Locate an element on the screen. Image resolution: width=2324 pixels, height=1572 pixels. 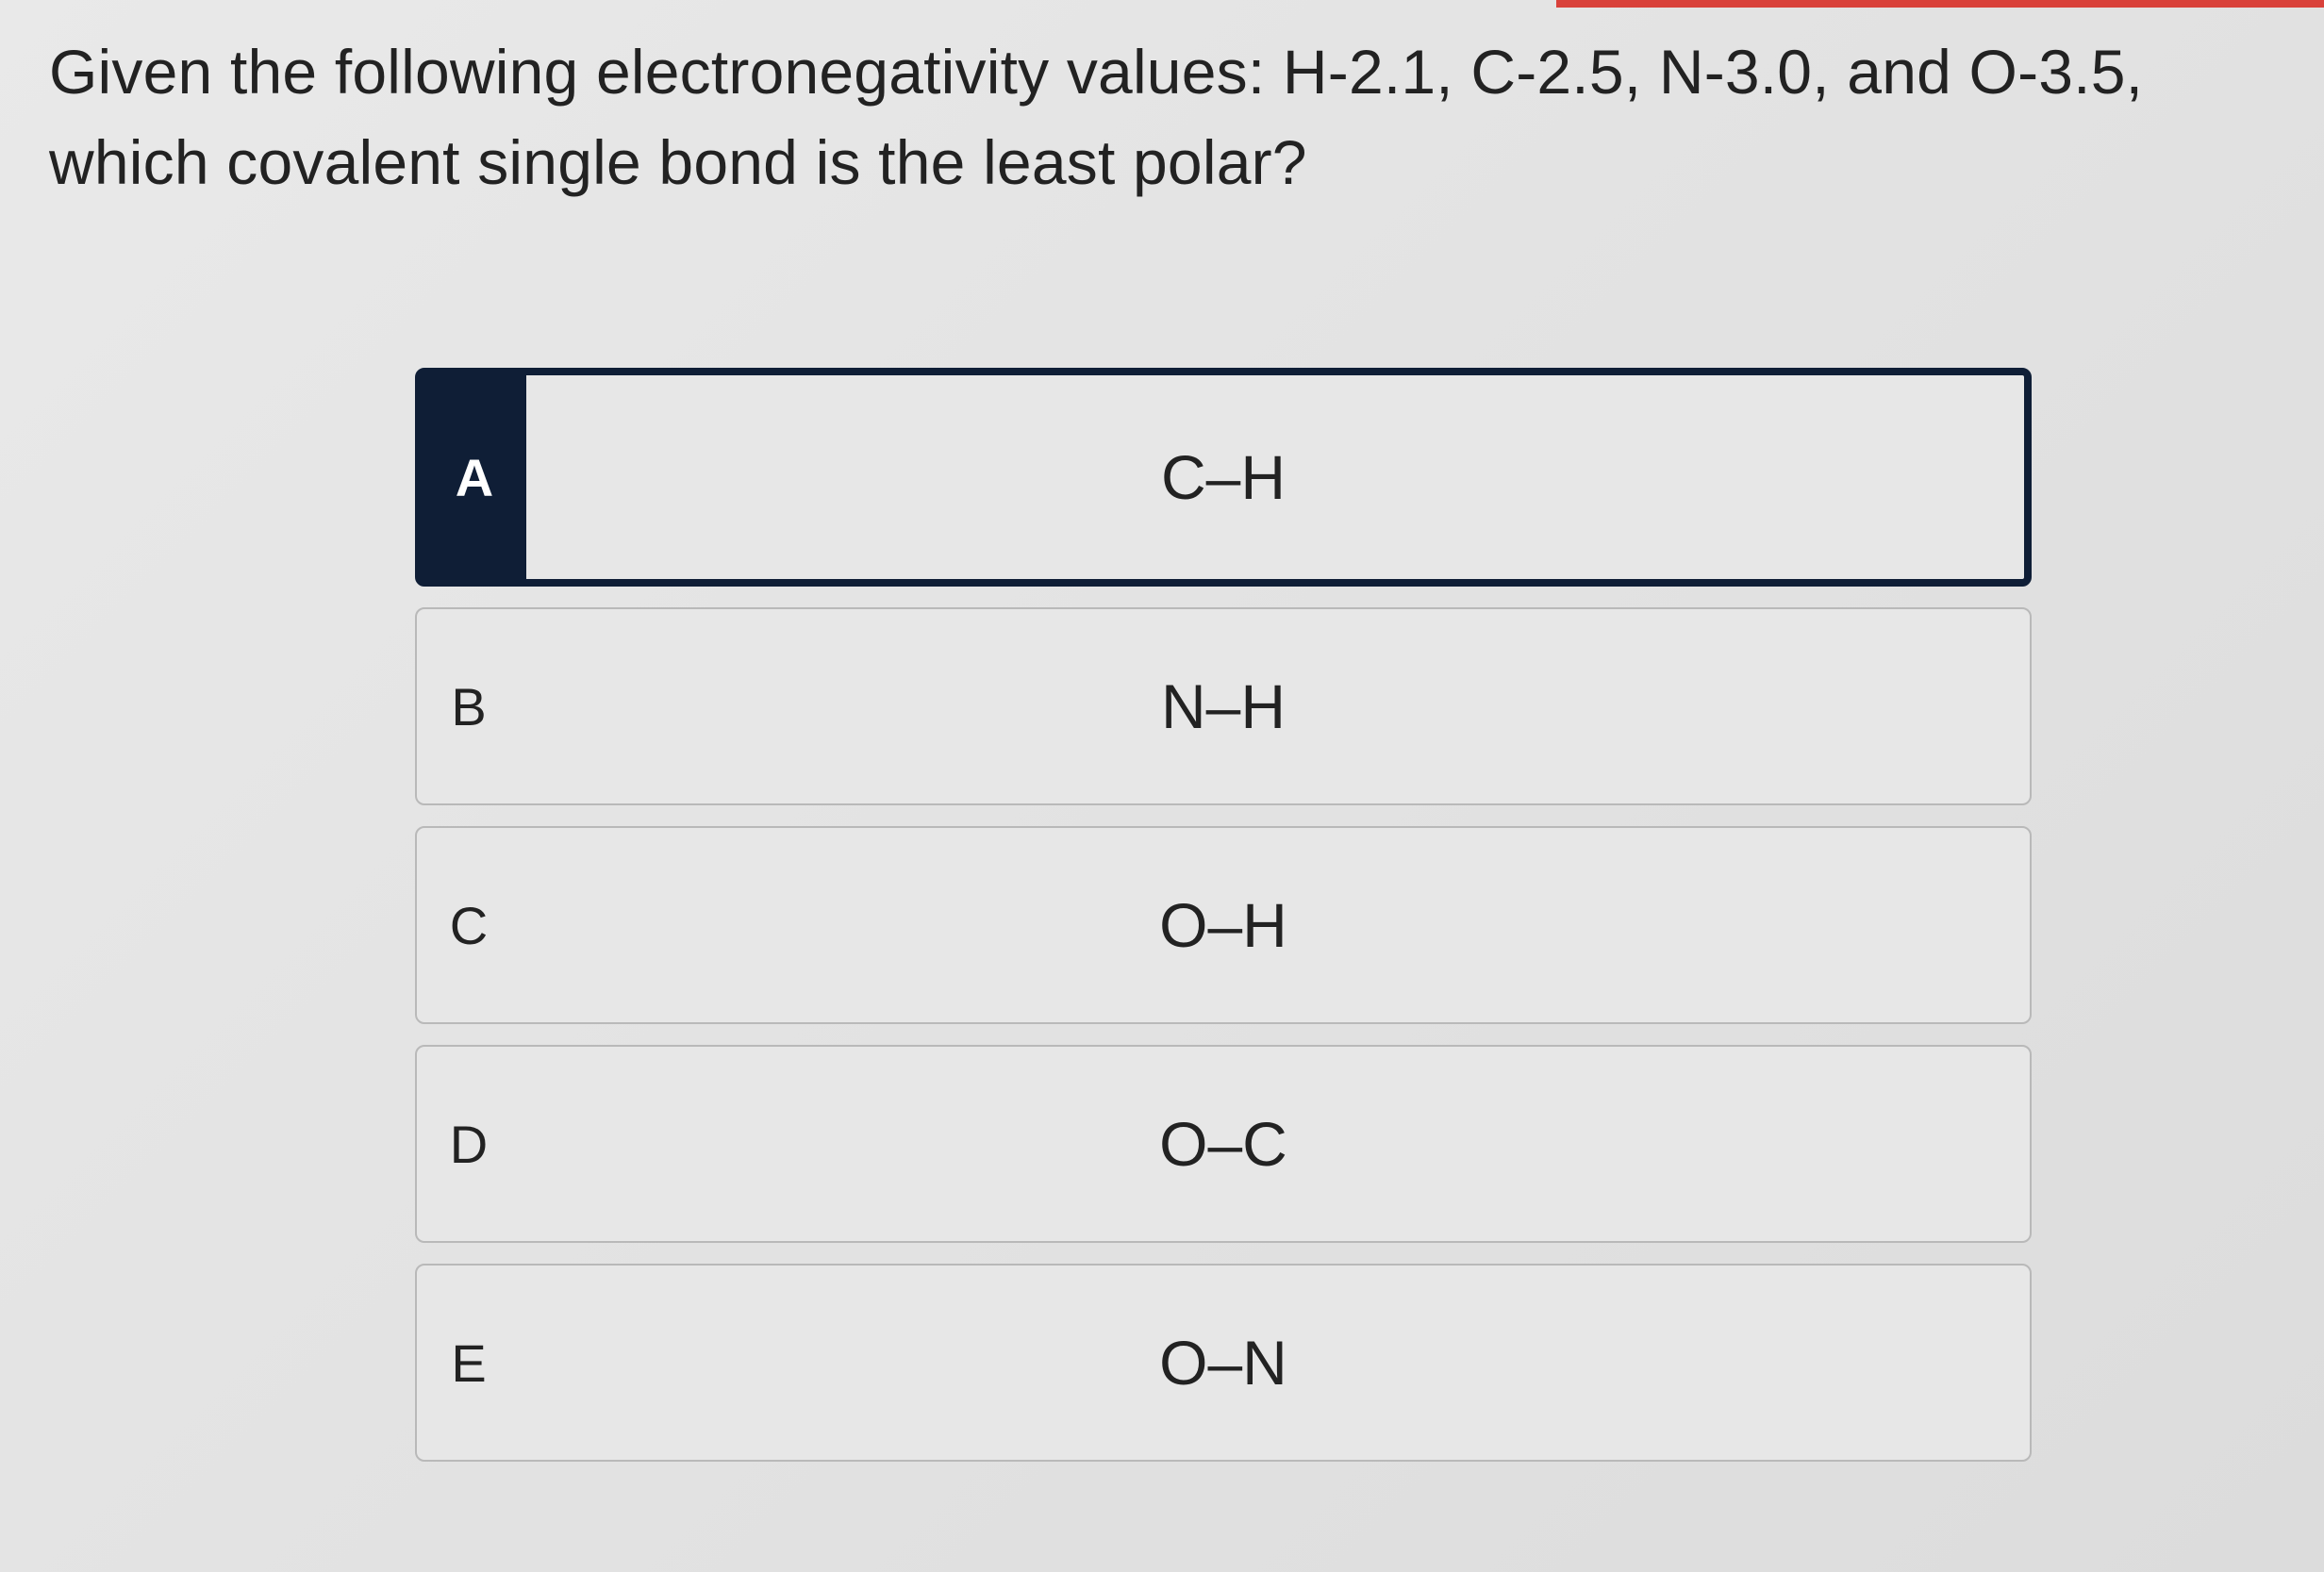
choice-e: E O–N is located at coordinates (1224, 1363).